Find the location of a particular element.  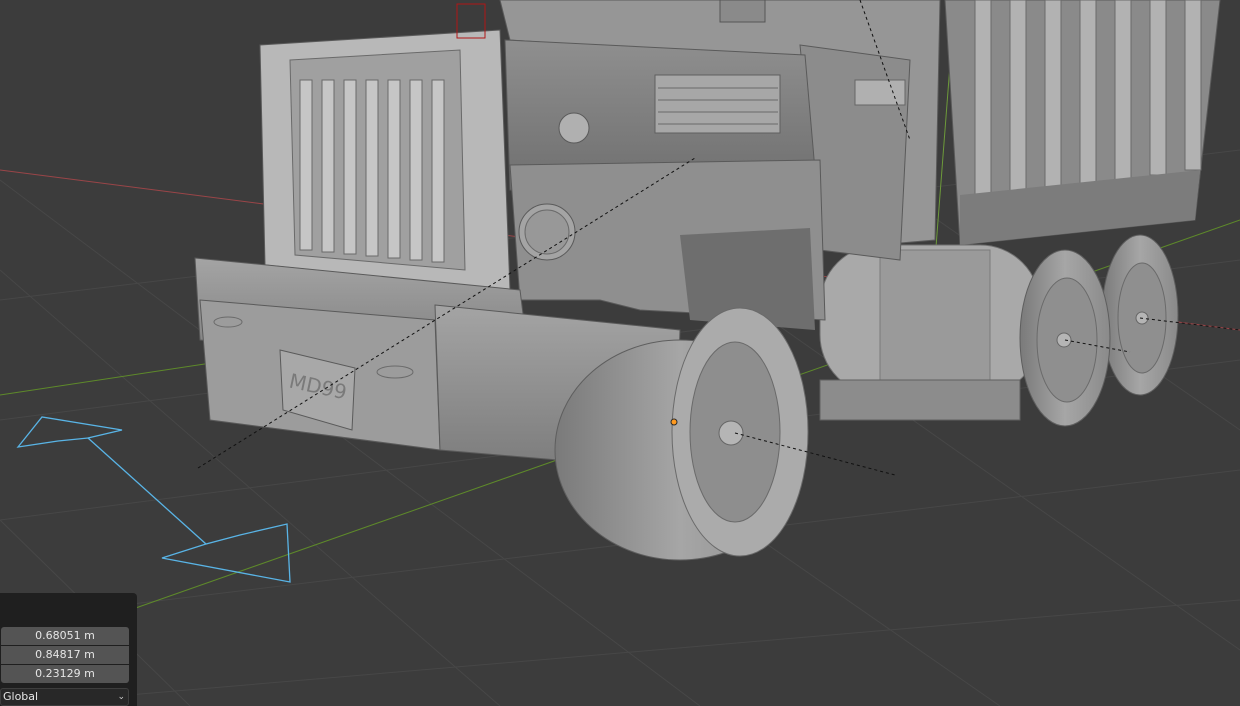

move-arrow-icon is located at coordinates (153, 499).